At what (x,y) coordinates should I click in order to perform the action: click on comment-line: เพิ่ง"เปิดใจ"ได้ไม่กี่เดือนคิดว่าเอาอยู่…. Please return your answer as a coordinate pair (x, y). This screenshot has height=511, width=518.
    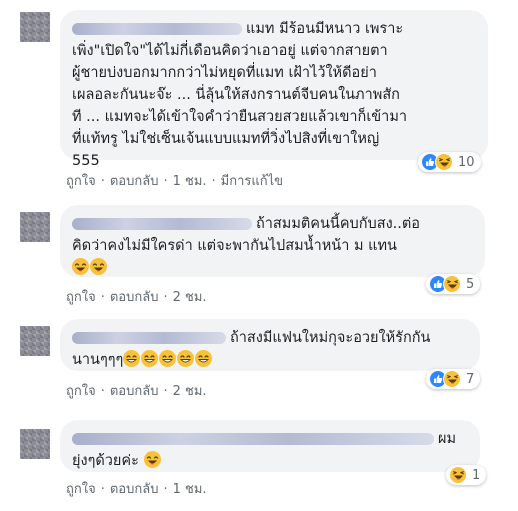
    Looking at the image, I should click on (230, 51).